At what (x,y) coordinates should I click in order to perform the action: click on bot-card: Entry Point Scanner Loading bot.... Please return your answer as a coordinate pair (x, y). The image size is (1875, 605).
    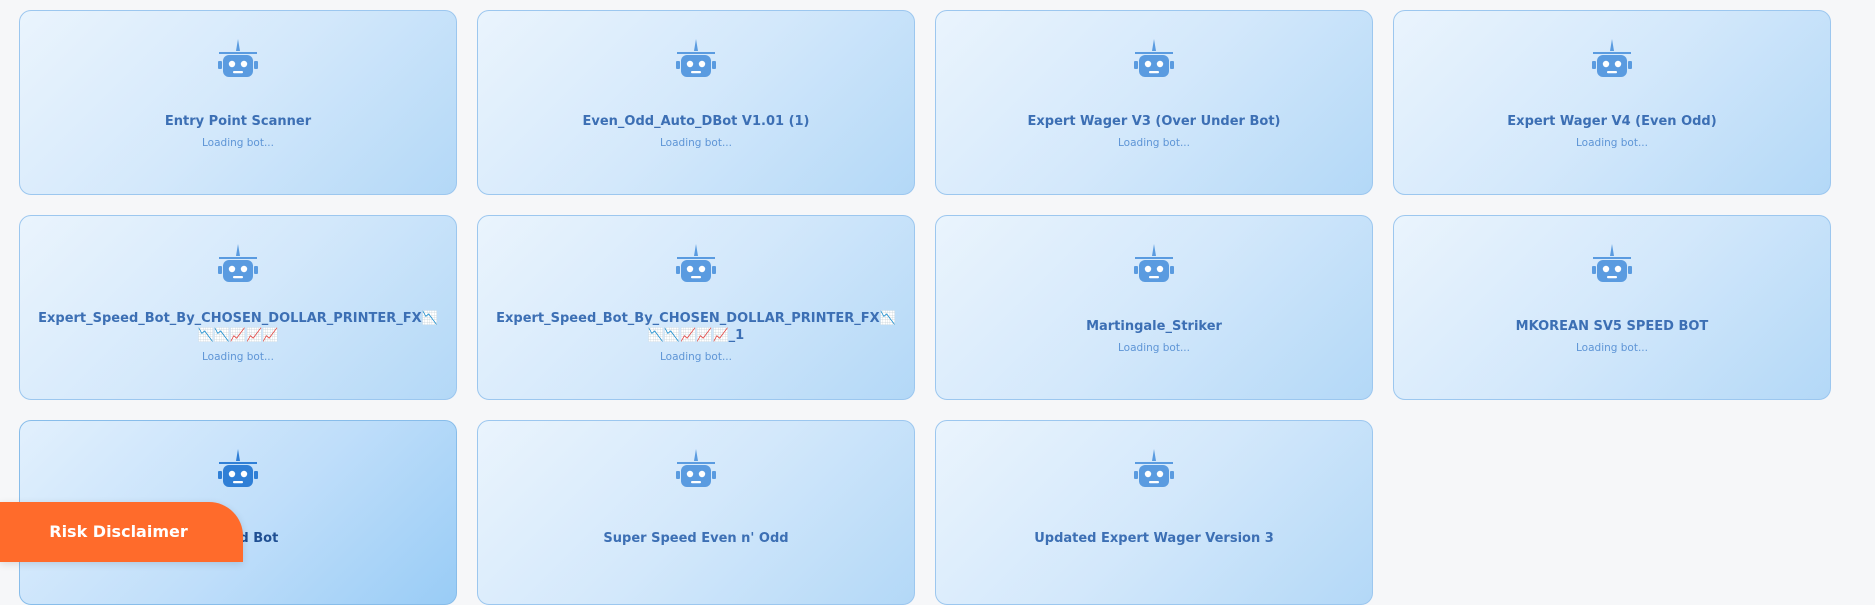
    Looking at the image, I should click on (238, 102).